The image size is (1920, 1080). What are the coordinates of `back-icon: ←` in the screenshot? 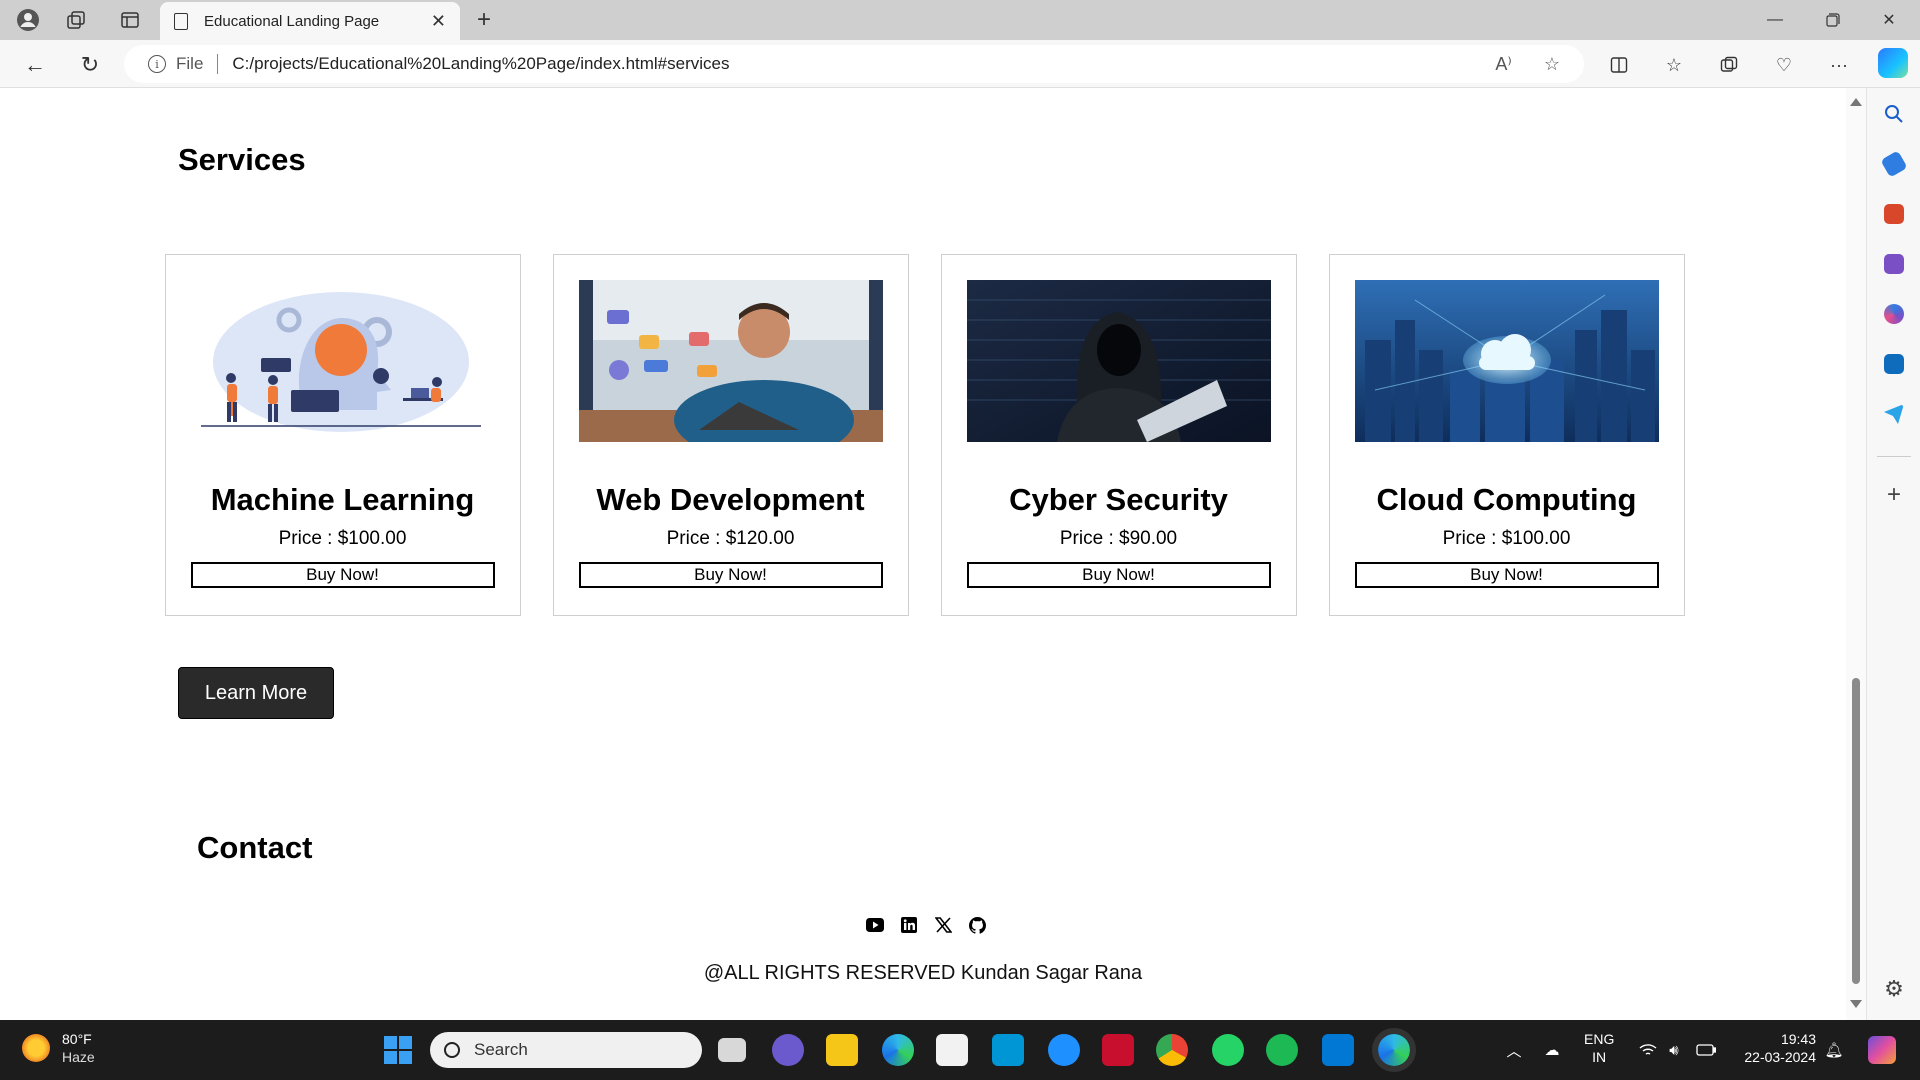 It's located at (35, 65).